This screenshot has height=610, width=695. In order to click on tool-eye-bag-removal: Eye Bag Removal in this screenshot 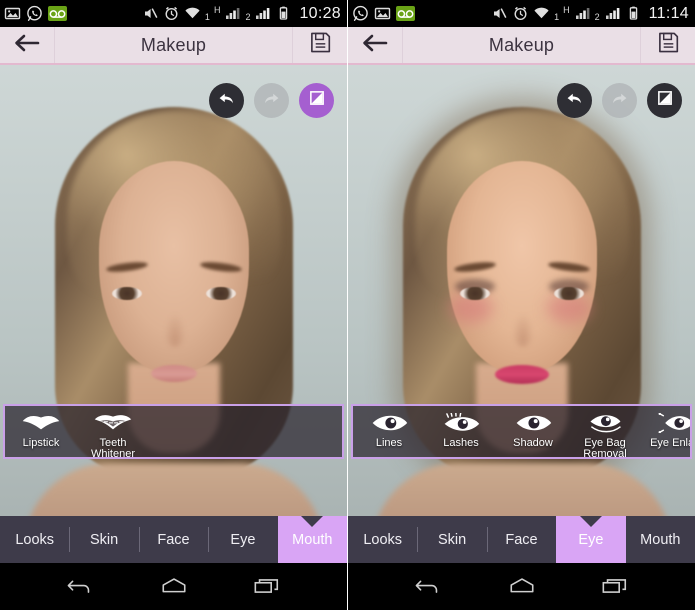, I will do `click(605, 431)`.